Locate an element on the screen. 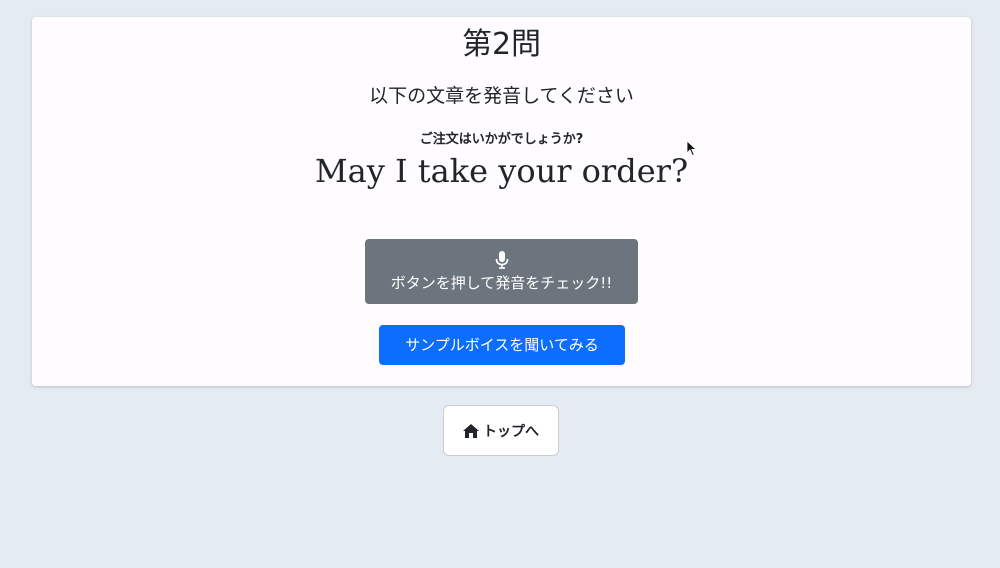 The height and width of the screenshot is (568, 1000). record-pronunciation-button: ボタンを押して発音をチェック!! is located at coordinates (501, 271).